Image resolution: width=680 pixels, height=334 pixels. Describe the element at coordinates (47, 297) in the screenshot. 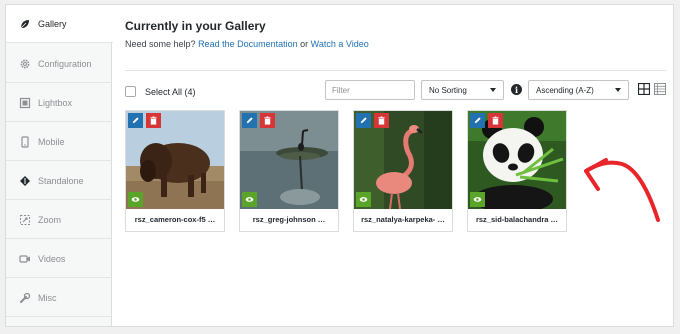

I see `sidebar-item-label: Misc` at that location.